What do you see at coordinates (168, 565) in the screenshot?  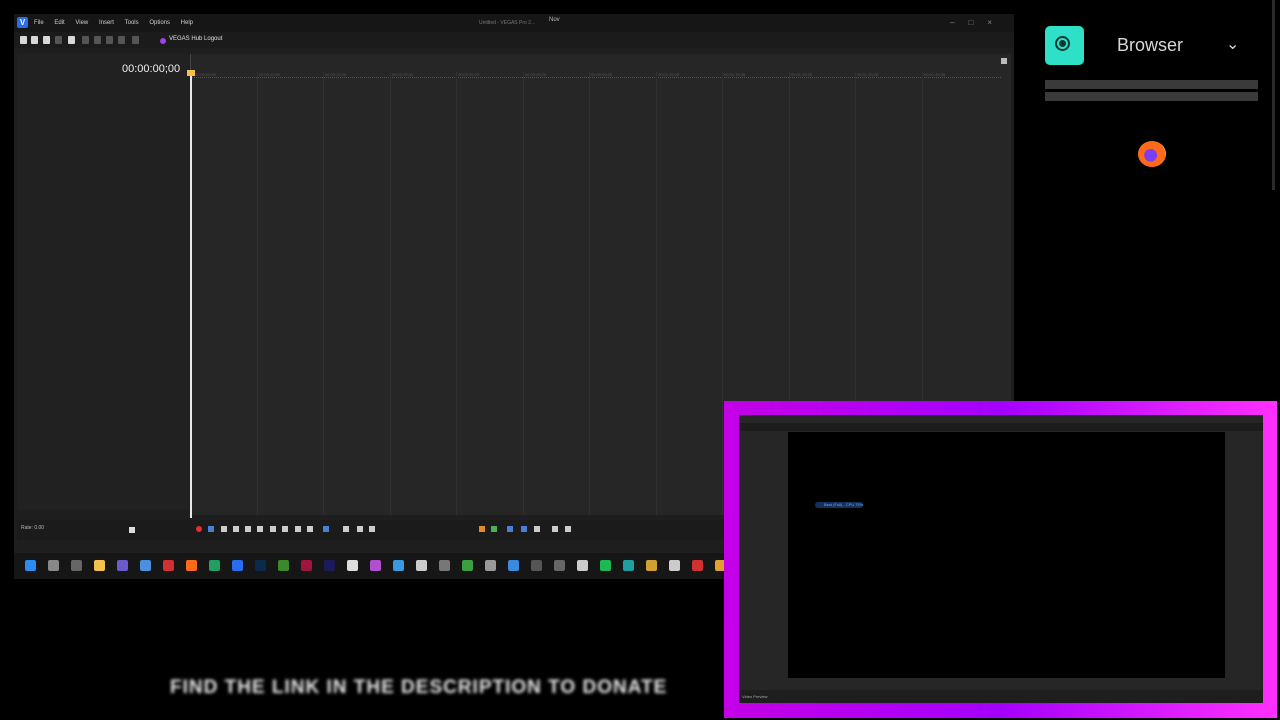 I see `vivaldi-icon` at bounding box center [168, 565].